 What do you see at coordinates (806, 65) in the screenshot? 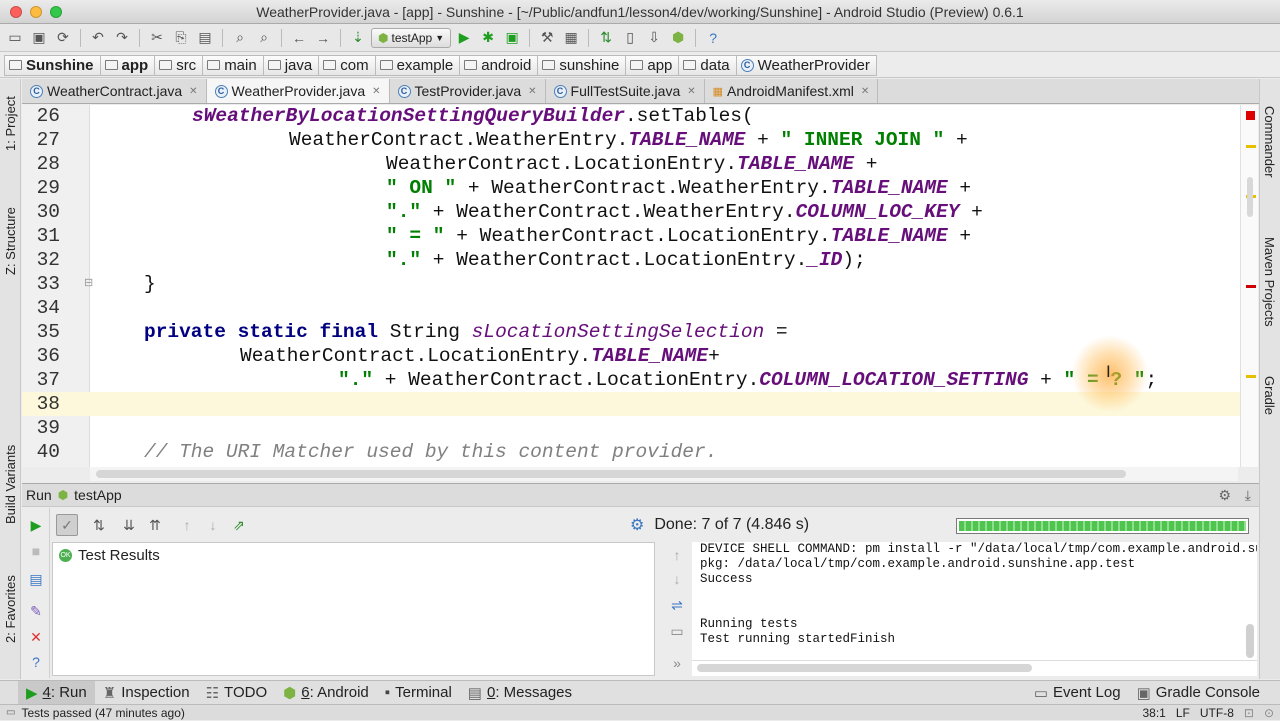
I see `breadcrumb-item: C WeatherProvider` at bounding box center [806, 65].